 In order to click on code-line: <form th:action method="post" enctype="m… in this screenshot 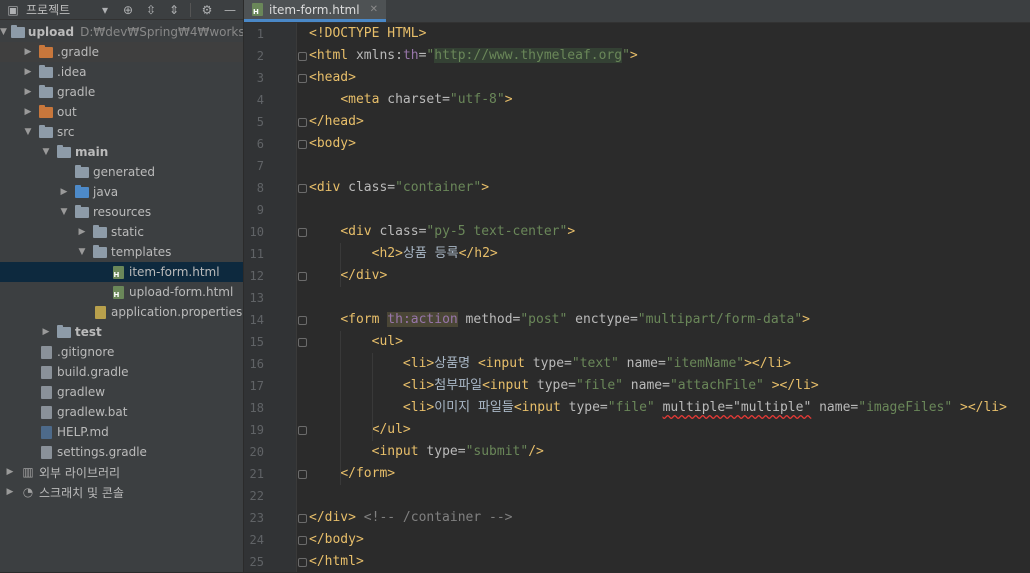, I will do `click(559, 320)`.